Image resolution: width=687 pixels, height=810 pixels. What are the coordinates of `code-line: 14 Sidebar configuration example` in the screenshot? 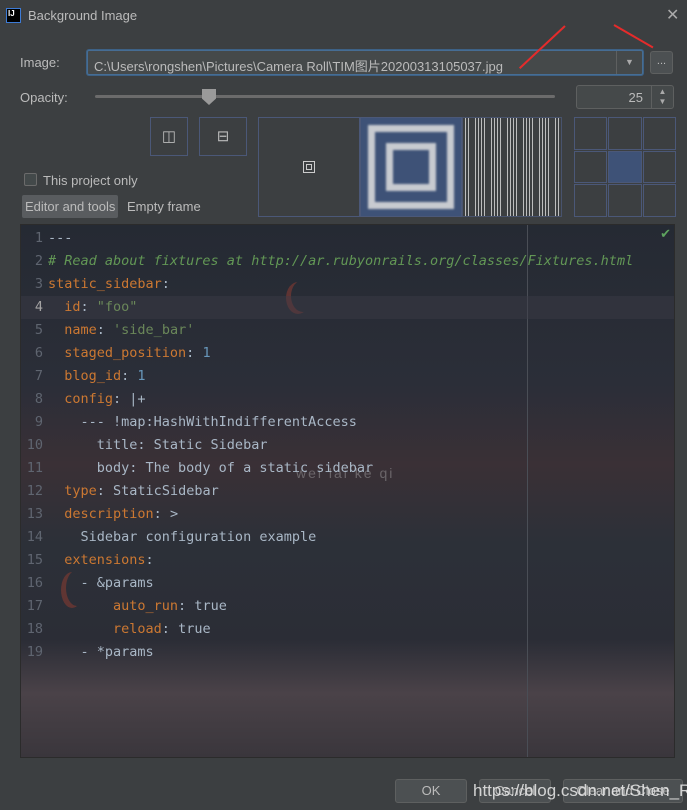 It's located at (347, 537).